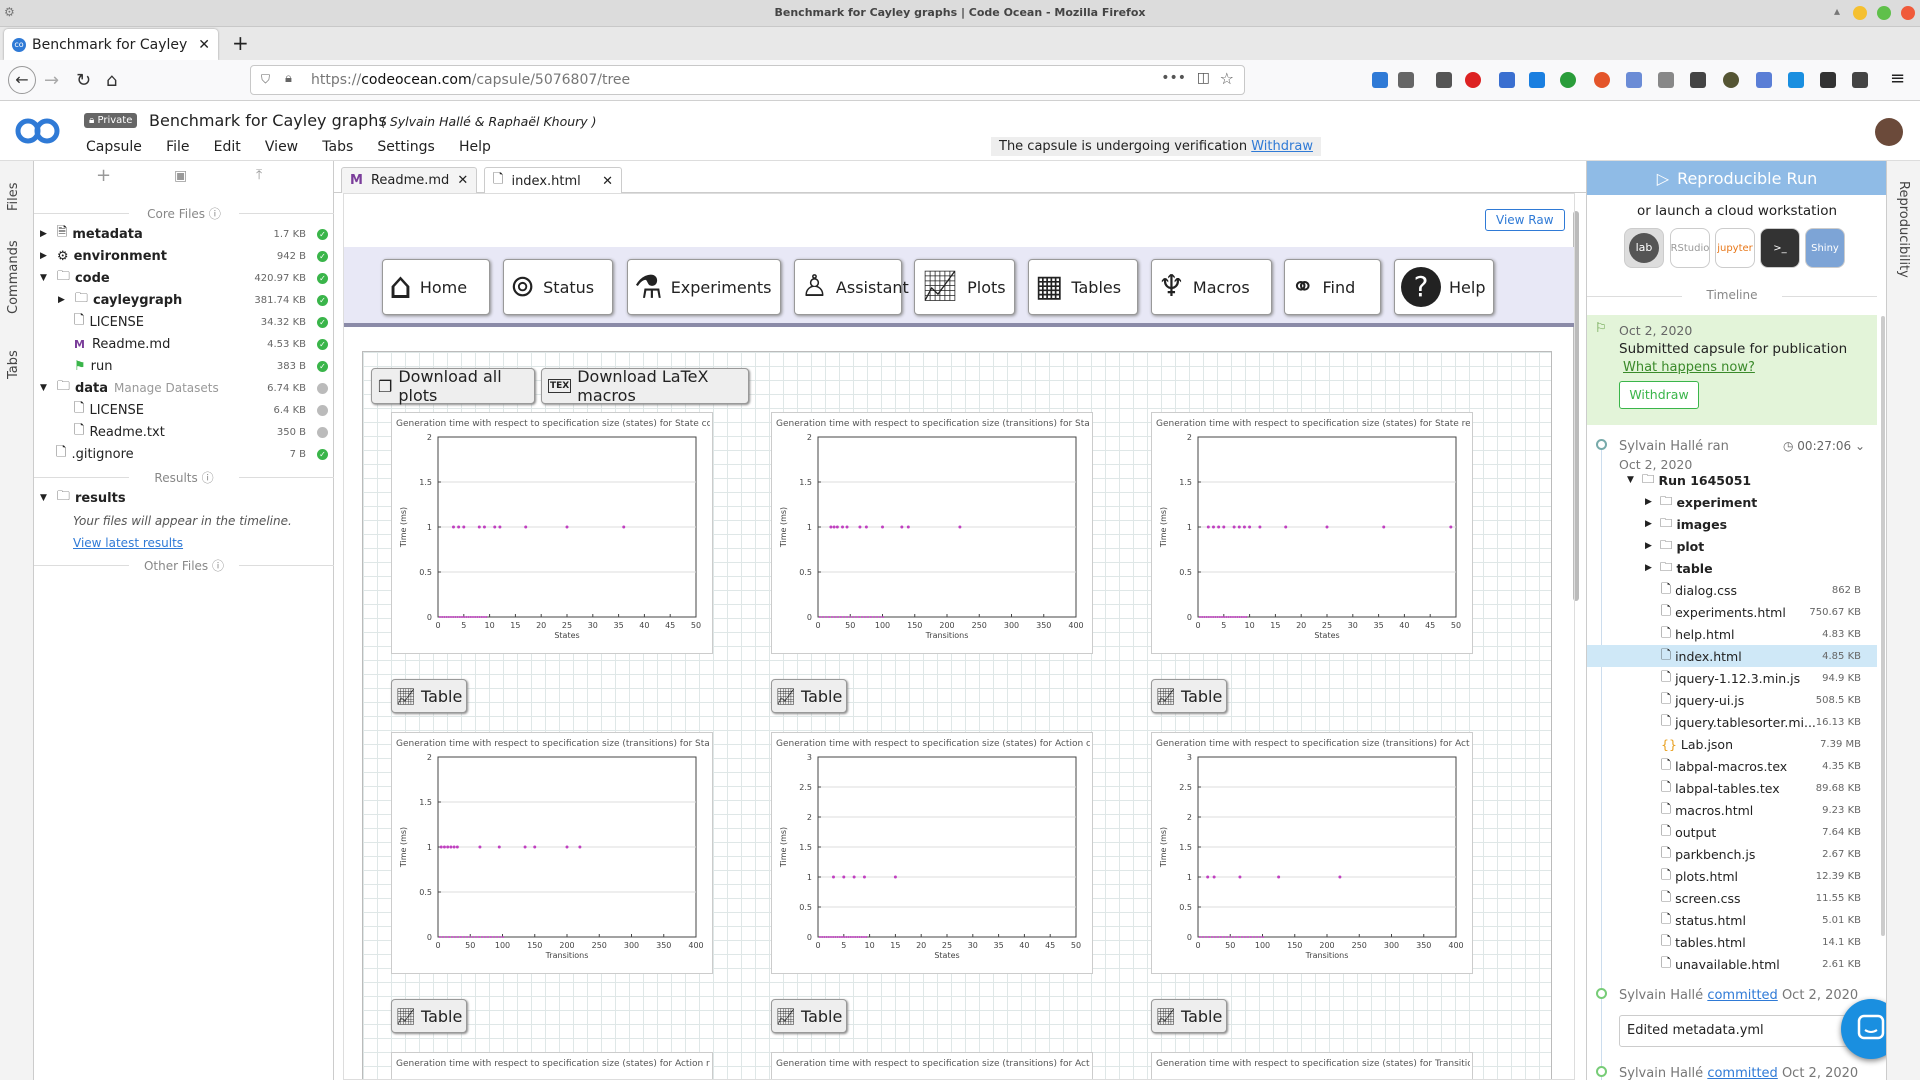 The height and width of the screenshot is (1081, 1920). What do you see at coordinates (1897, 78) in the screenshot?
I see `hamburger-menu-icon: ≡` at bounding box center [1897, 78].